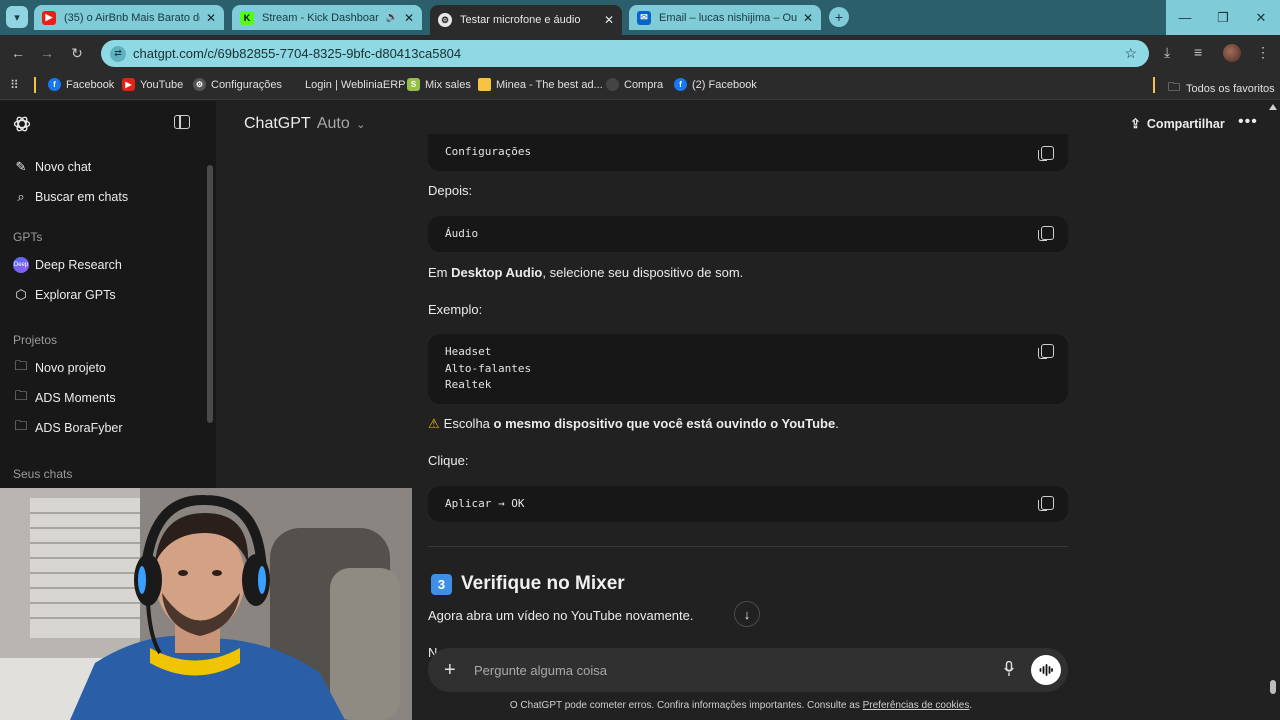 The height and width of the screenshot is (720, 1280). I want to click on folder-icon: 🗀, so click(21, 395).